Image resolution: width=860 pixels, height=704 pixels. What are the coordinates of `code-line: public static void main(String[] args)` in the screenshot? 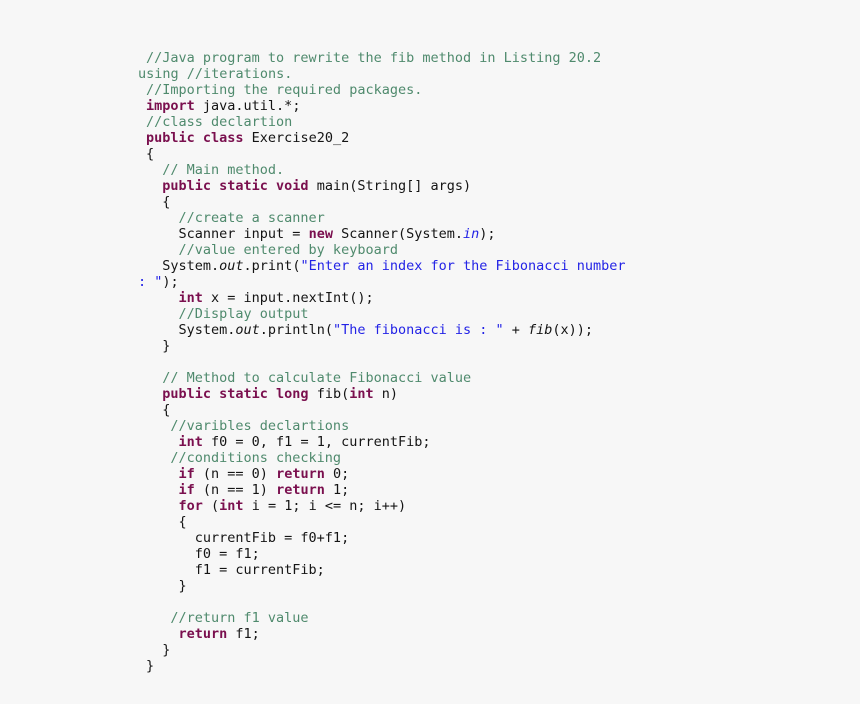 It's located at (496, 186).